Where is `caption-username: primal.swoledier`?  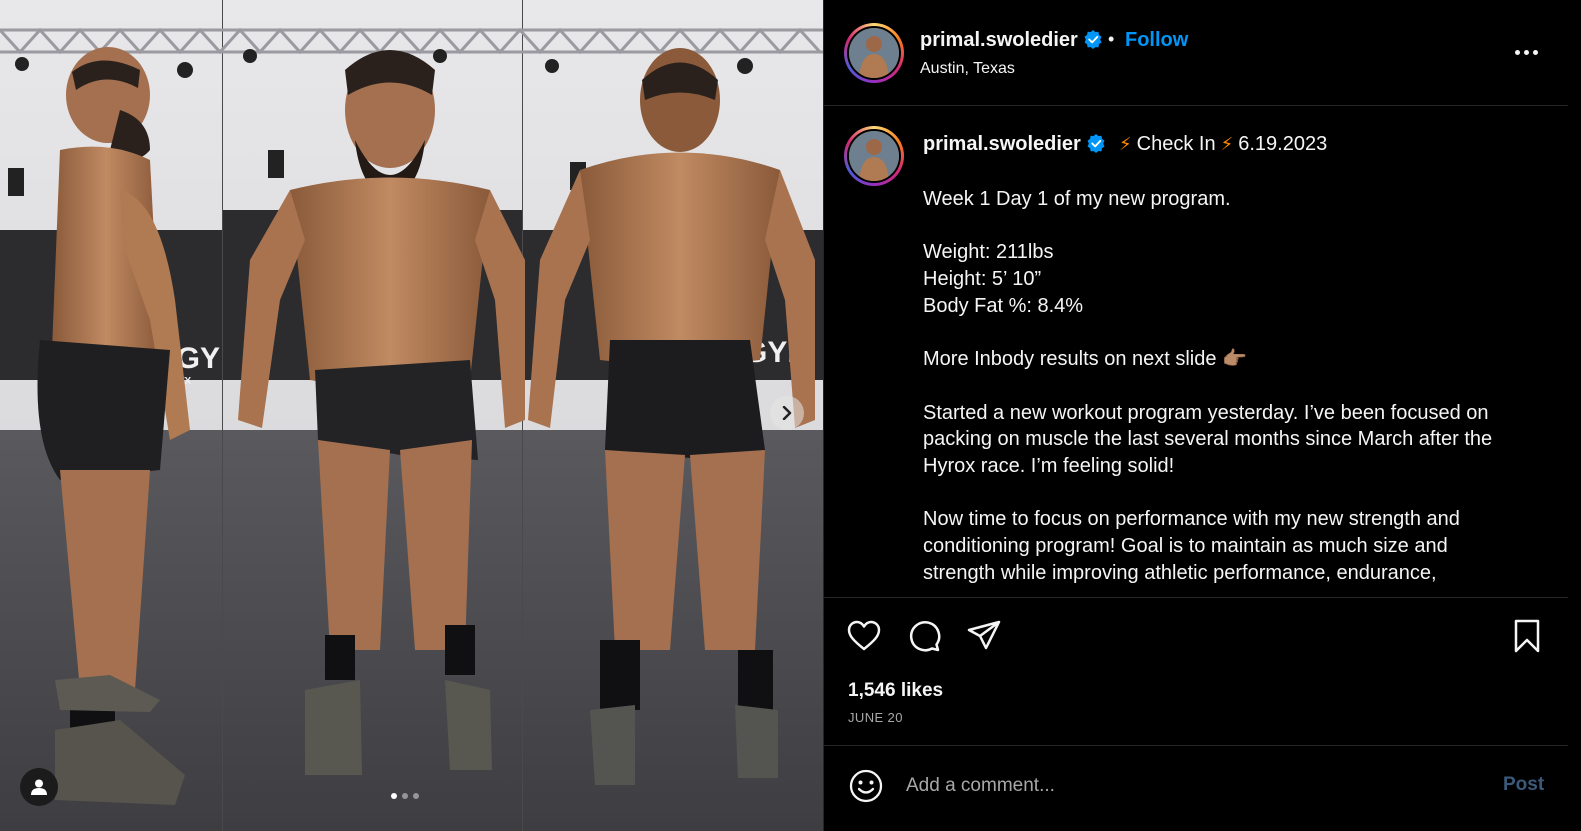 caption-username: primal.swoledier is located at coordinates (1014, 144).